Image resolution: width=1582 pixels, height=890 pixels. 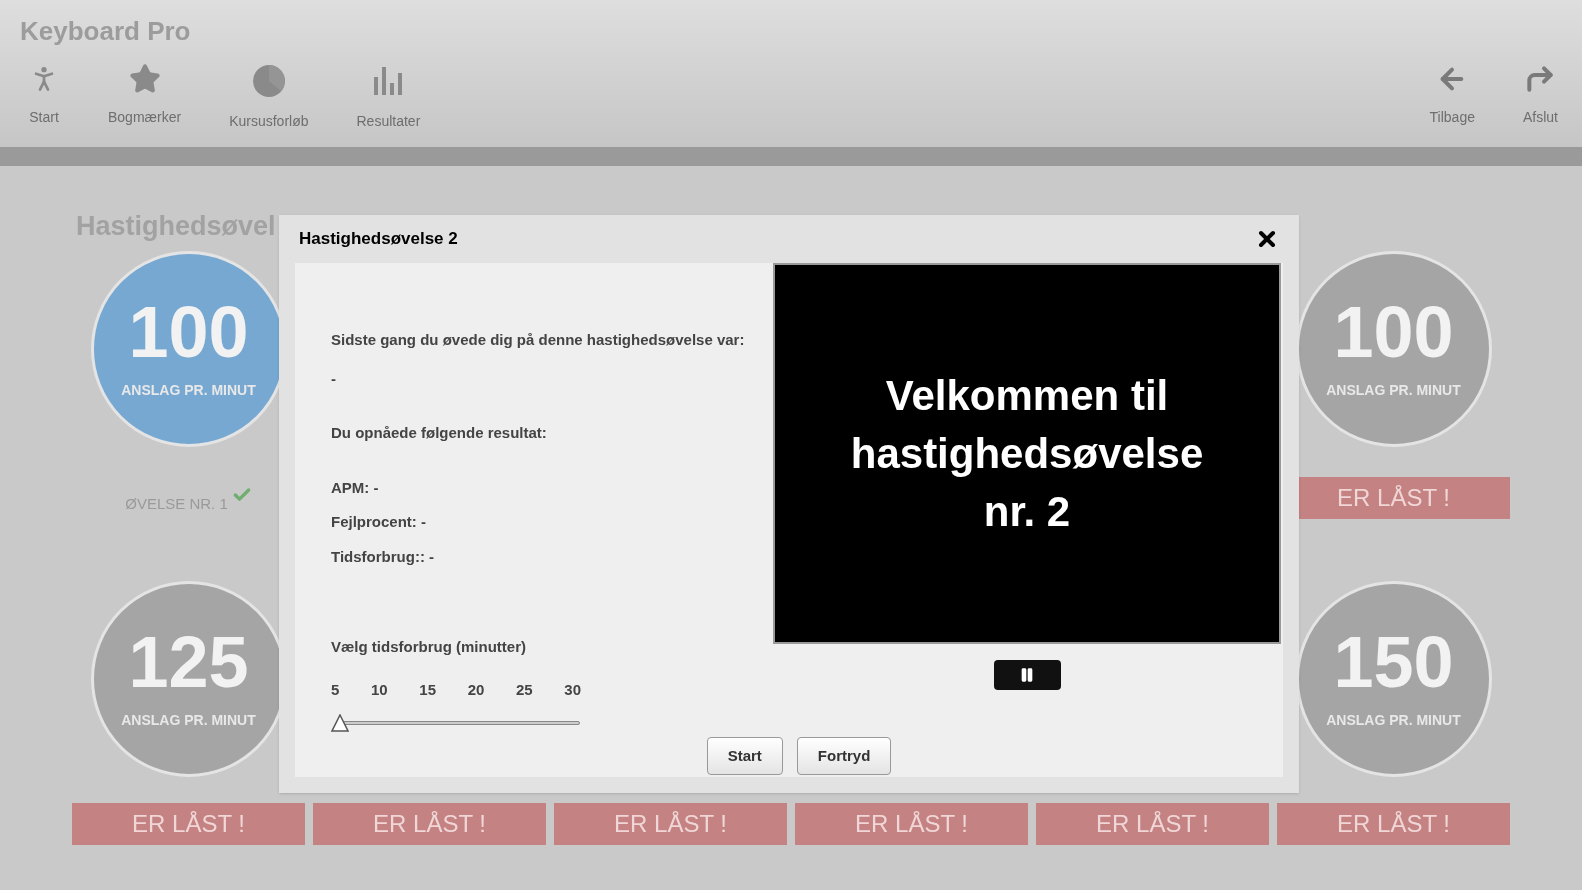 What do you see at coordinates (188, 662) in the screenshot?
I see `speed-number: 125` at bounding box center [188, 662].